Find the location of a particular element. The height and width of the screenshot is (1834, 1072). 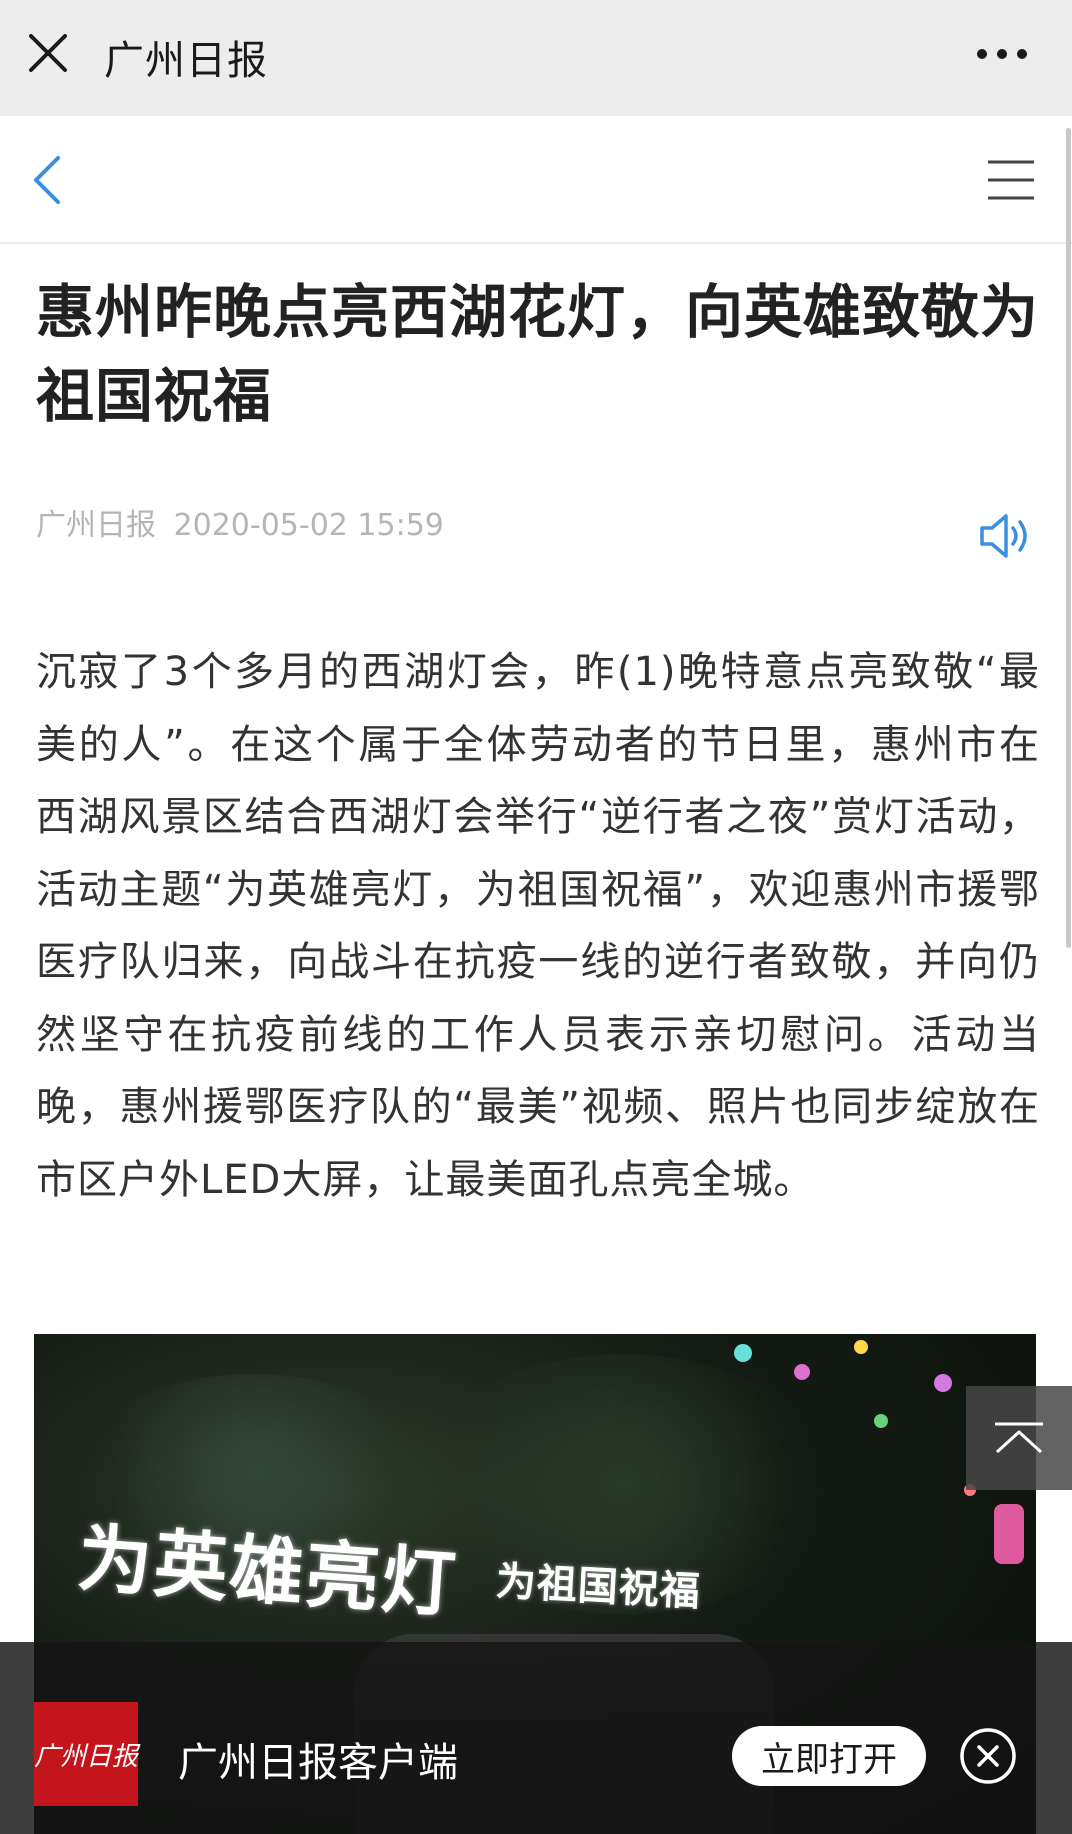

close-icon is located at coordinates (48, 53).